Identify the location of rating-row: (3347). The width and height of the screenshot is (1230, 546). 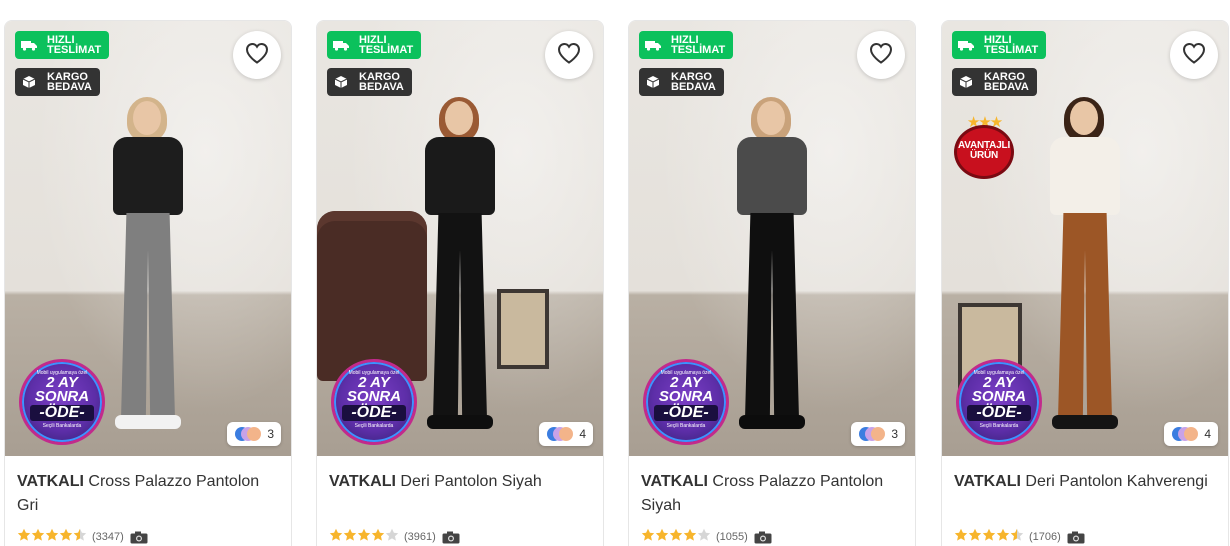
(148, 537).